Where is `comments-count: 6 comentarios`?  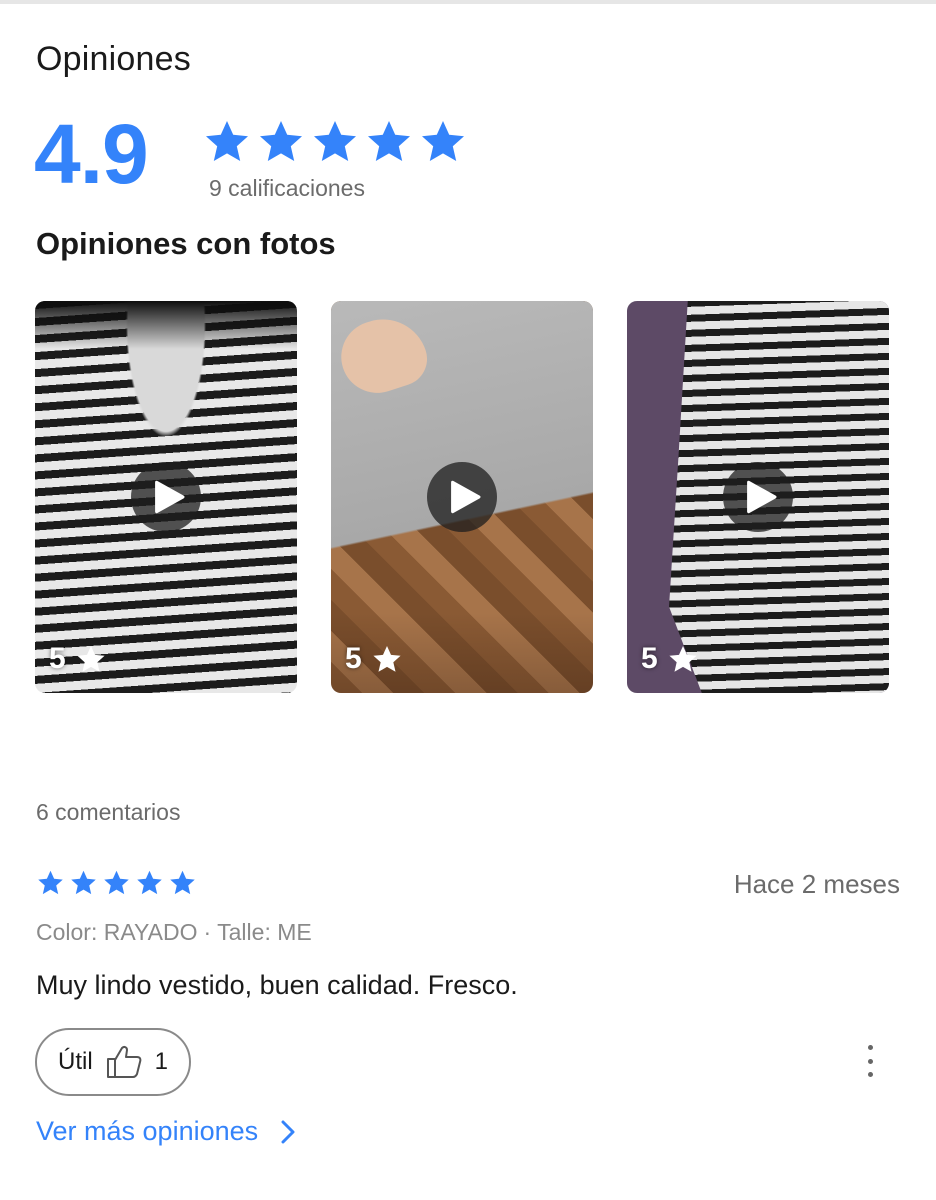
comments-count: 6 comentarios is located at coordinates (108, 812).